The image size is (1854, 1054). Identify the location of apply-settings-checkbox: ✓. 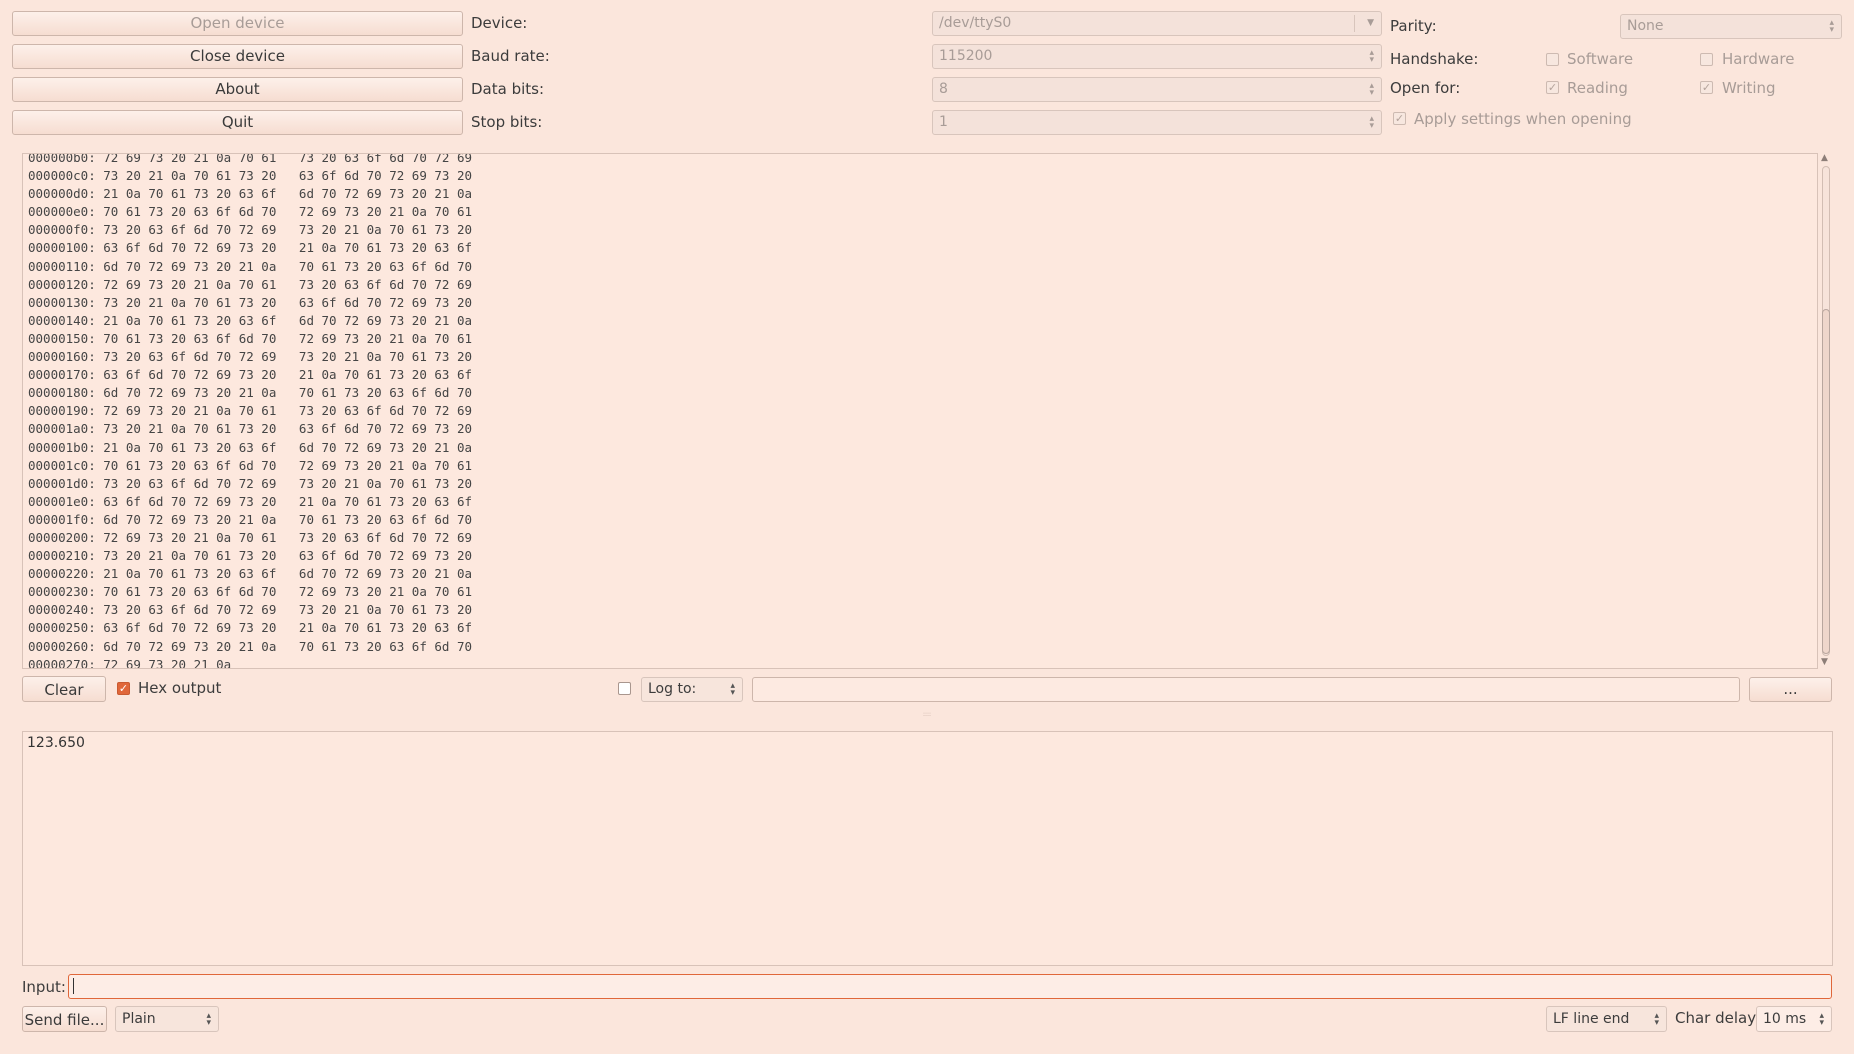
(1399, 118).